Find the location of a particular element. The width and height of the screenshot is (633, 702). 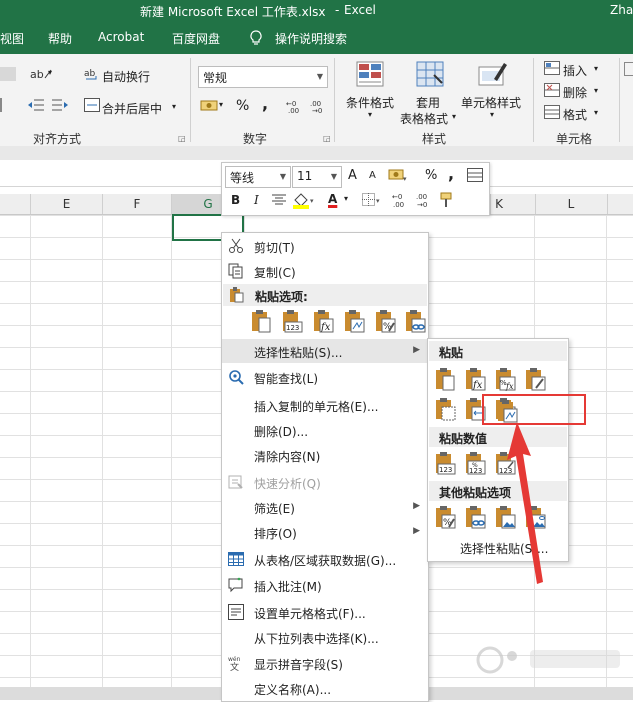

format-dropdown-icon: ▾ is located at coordinates (596, 112).